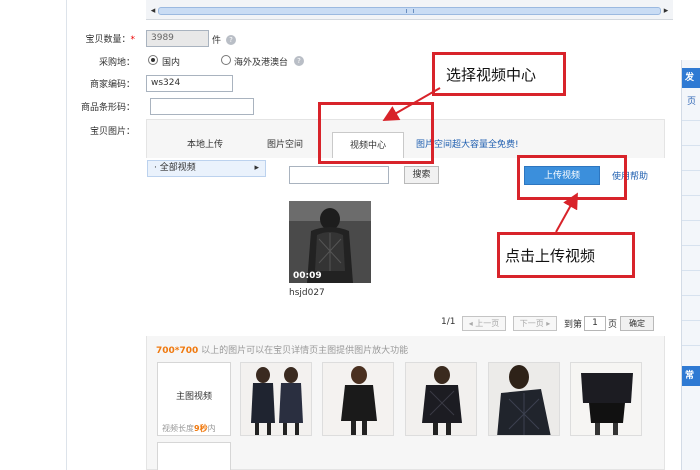 The width and height of the screenshot is (700, 470). Describe the element at coordinates (566, 212) in the screenshot. I see `arrow-to-upload-button` at that location.